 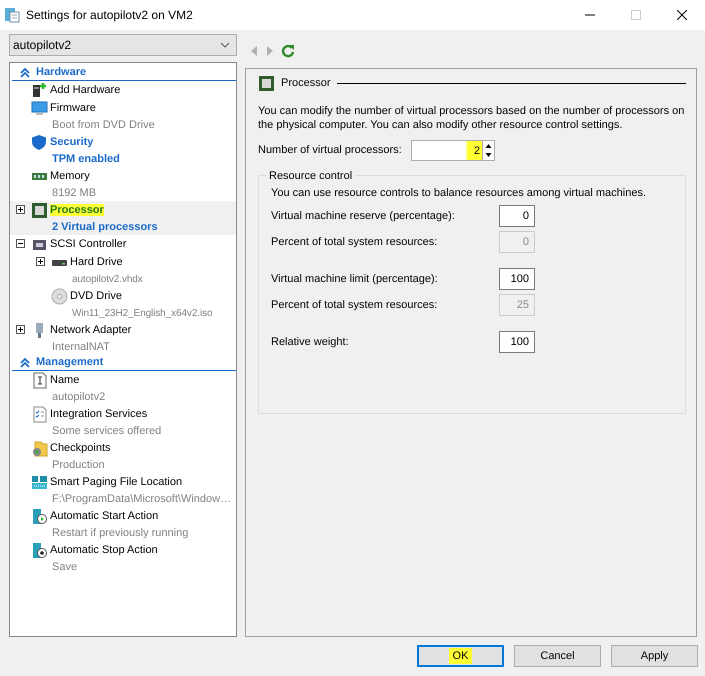 I want to click on tree-item-detail: Save, so click(x=65, y=566).